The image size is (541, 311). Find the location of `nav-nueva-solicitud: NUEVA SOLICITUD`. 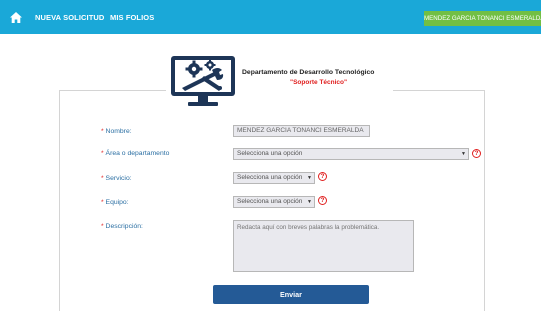

nav-nueva-solicitud: NUEVA SOLICITUD is located at coordinates (69, 17).